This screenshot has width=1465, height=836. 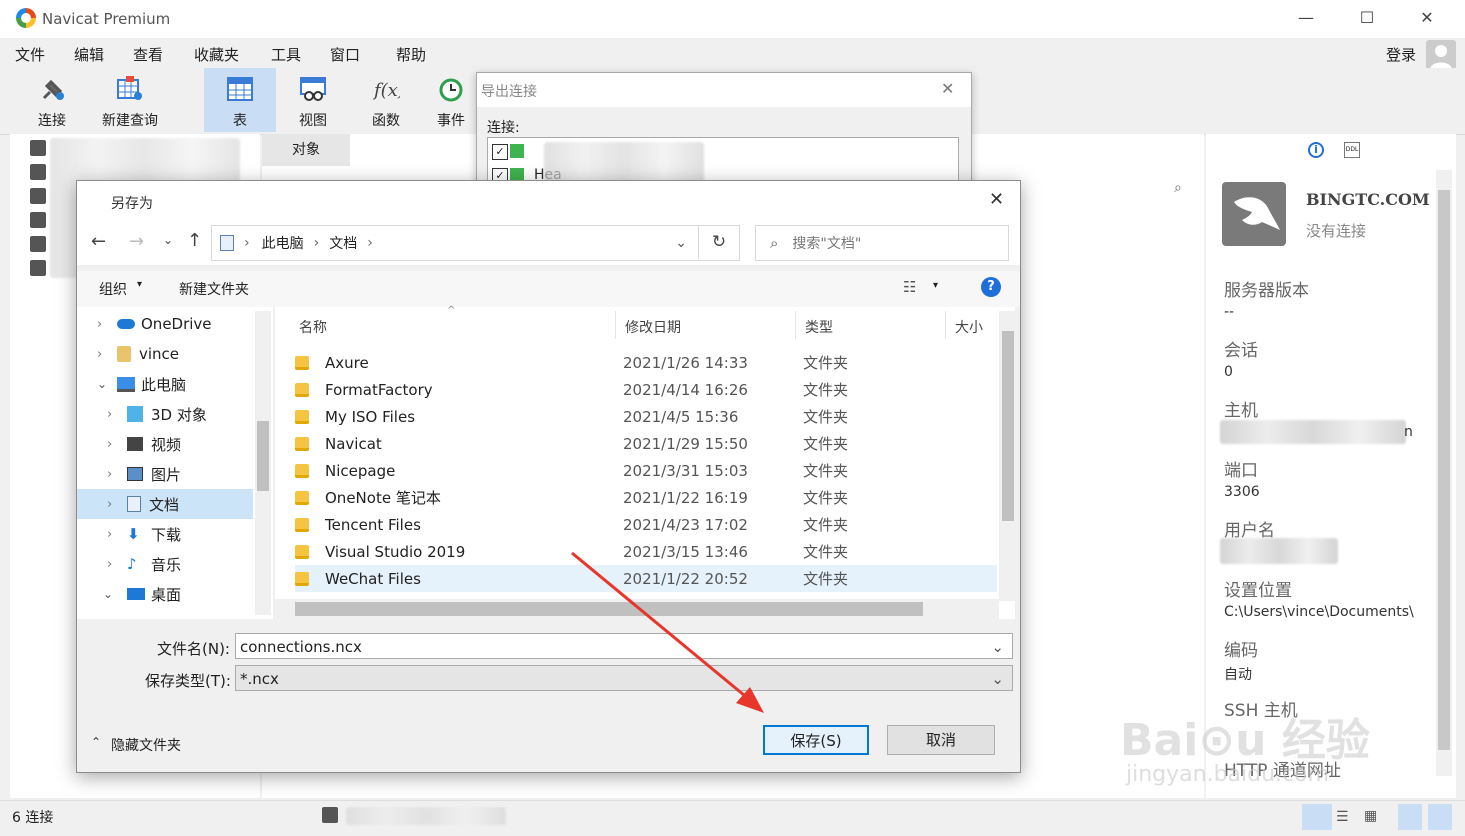 What do you see at coordinates (475, 243) in the screenshot?
I see `address-bar: › 此电脑 › 文档 › ⌄` at bounding box center [475, 243].